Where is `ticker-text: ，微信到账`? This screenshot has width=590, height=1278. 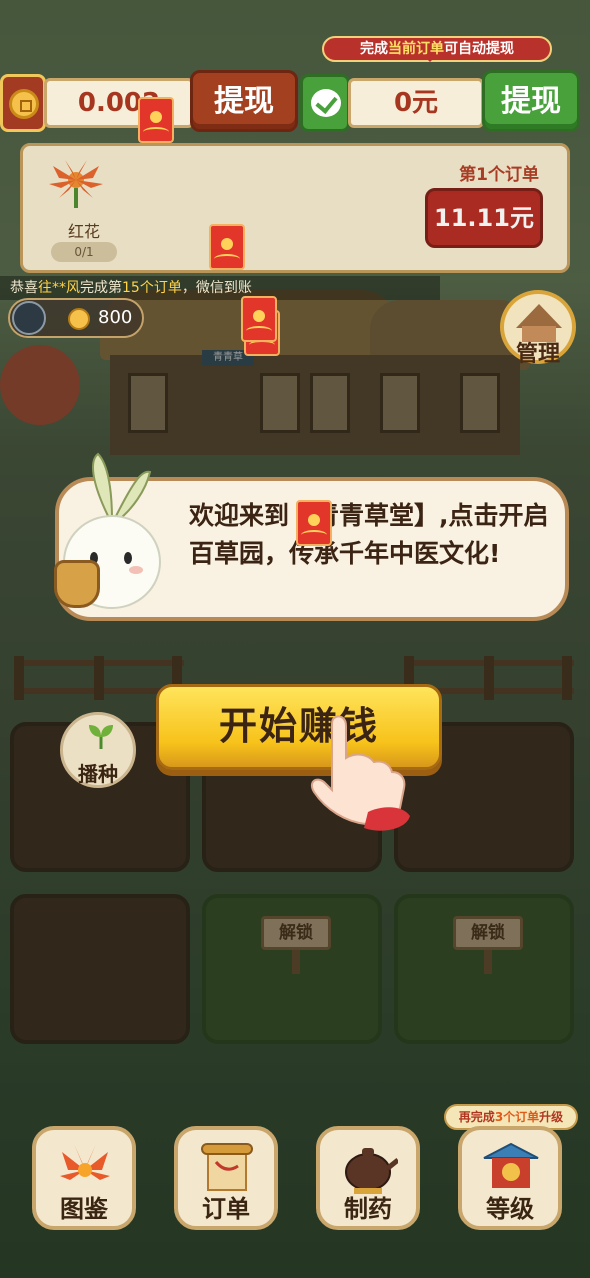
ticker-text: ，微信到账 is located at coordinates (216, 288).